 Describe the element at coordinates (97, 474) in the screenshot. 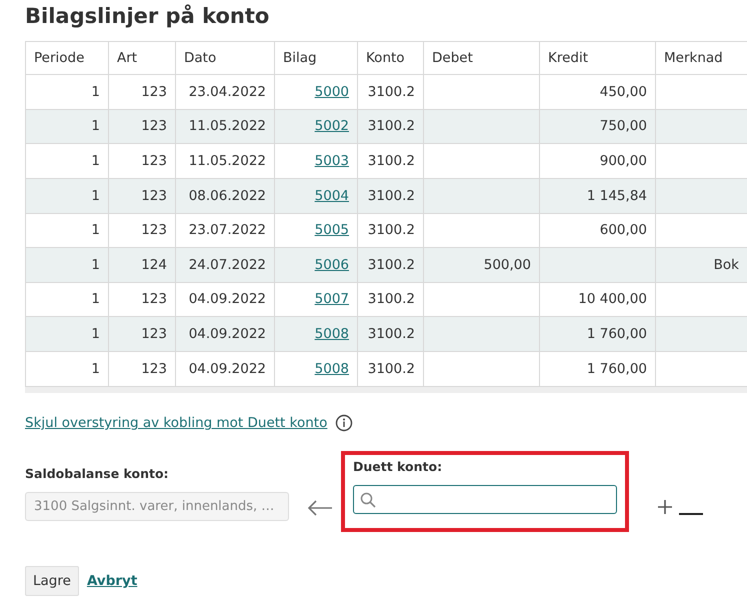

I see `field-label: Saldobalanse konto:` at that location.